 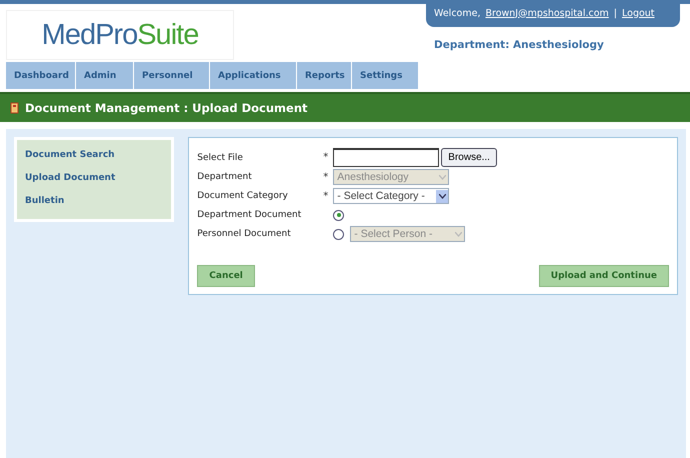 What do you see at coordinates (94, 201) in the screenshot?
I see `sidebar-item: Bulletin` at bounding box center [94, 201].